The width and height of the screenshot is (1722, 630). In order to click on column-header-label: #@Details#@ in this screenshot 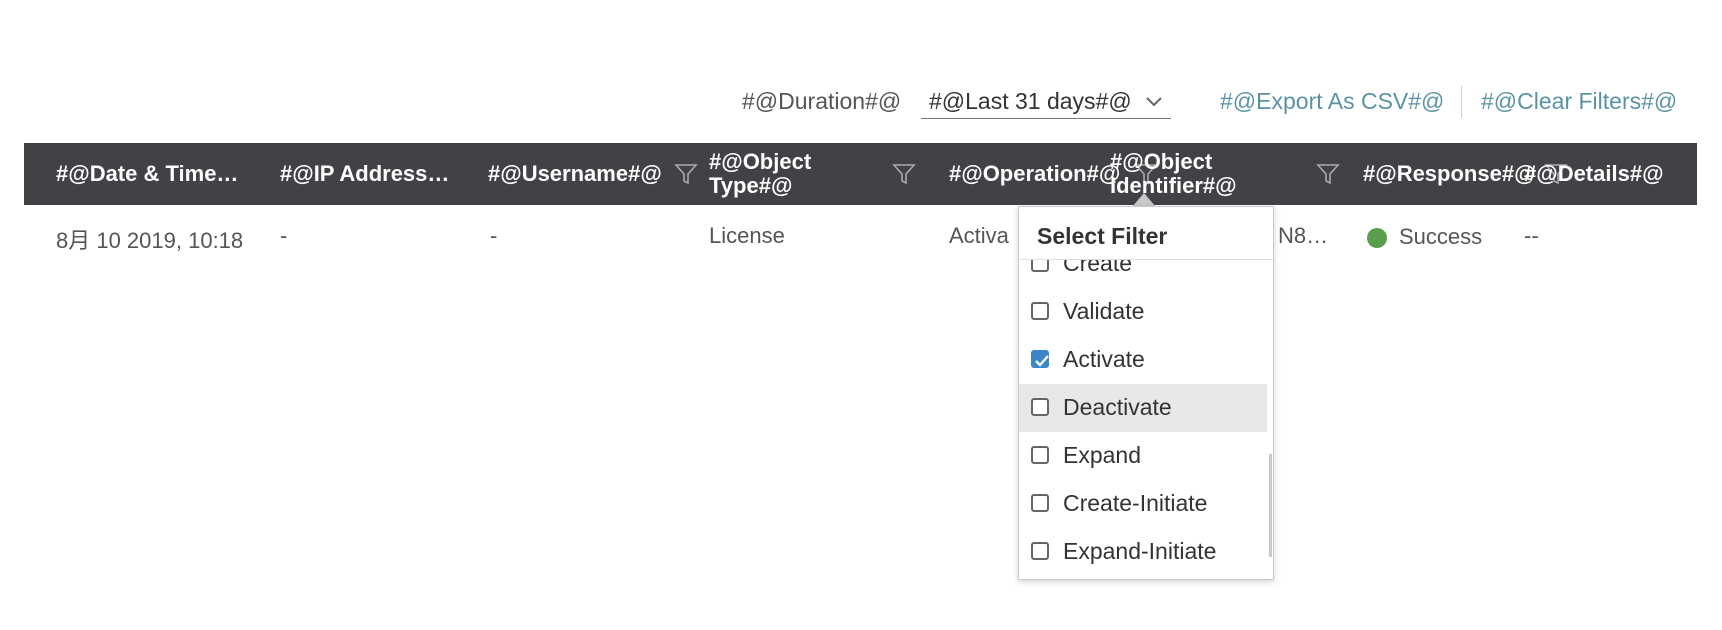, I will do `click(1594, 173)`.